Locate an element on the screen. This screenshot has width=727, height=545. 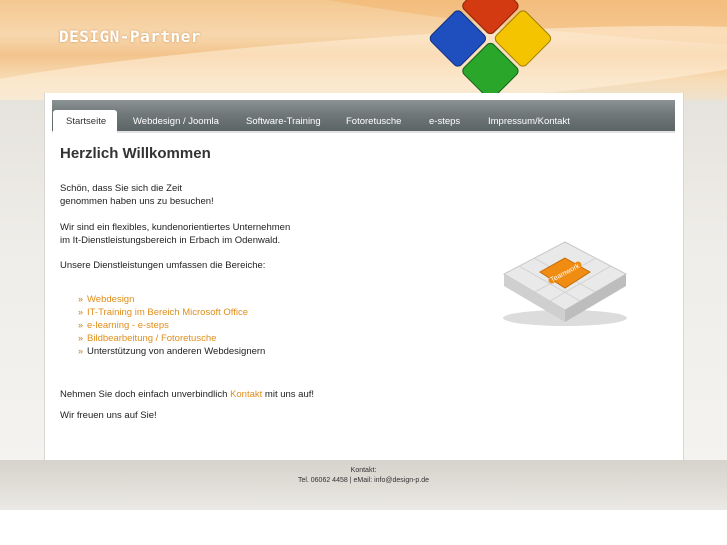
contact-sentence-pre: Nehmen Sie doch einfach unverbindlich is located at coordinates (145, 394).